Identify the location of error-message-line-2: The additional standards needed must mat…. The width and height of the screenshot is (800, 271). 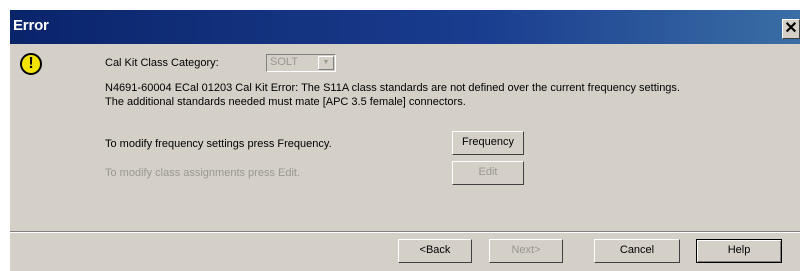
(285, 102).